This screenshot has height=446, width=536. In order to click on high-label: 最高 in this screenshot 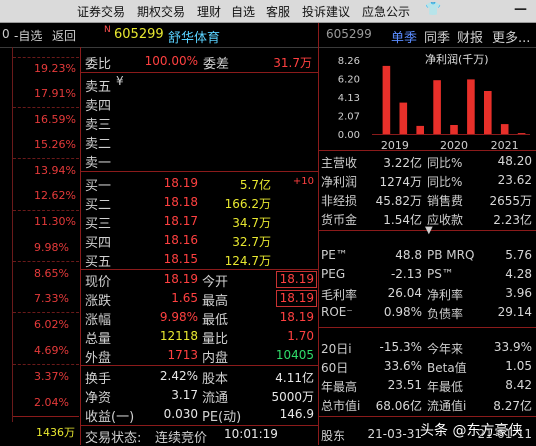, I will do `click(215, 301)`.